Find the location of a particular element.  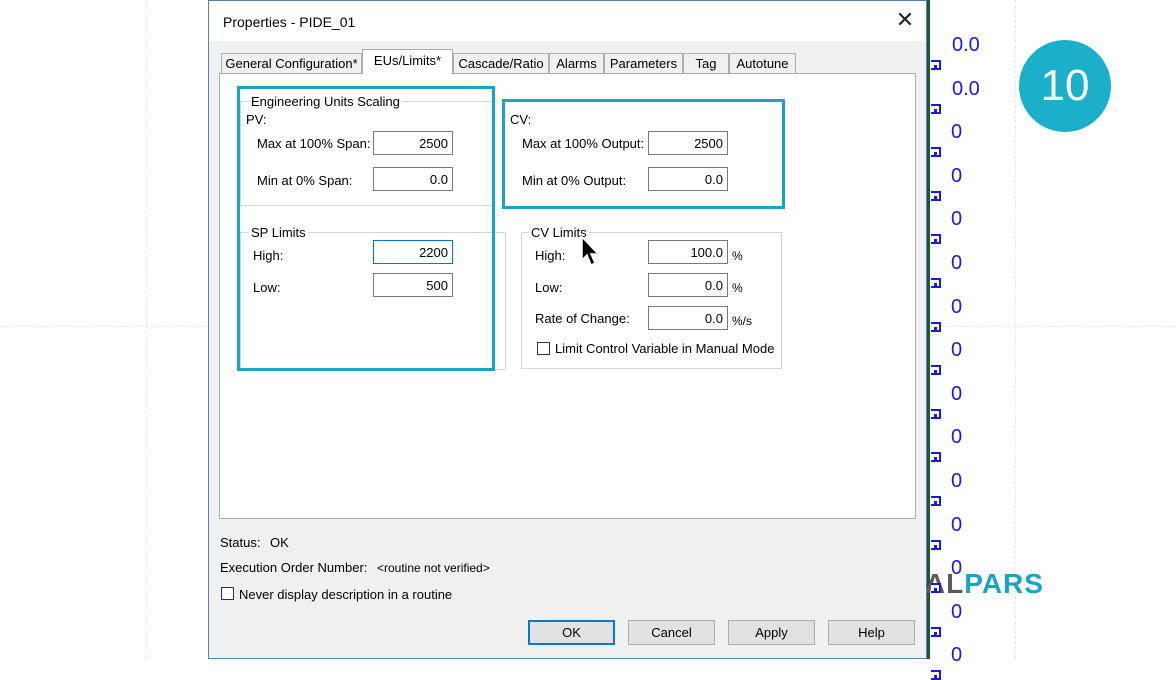

help-button: Help is located at coordinates (871, 632).